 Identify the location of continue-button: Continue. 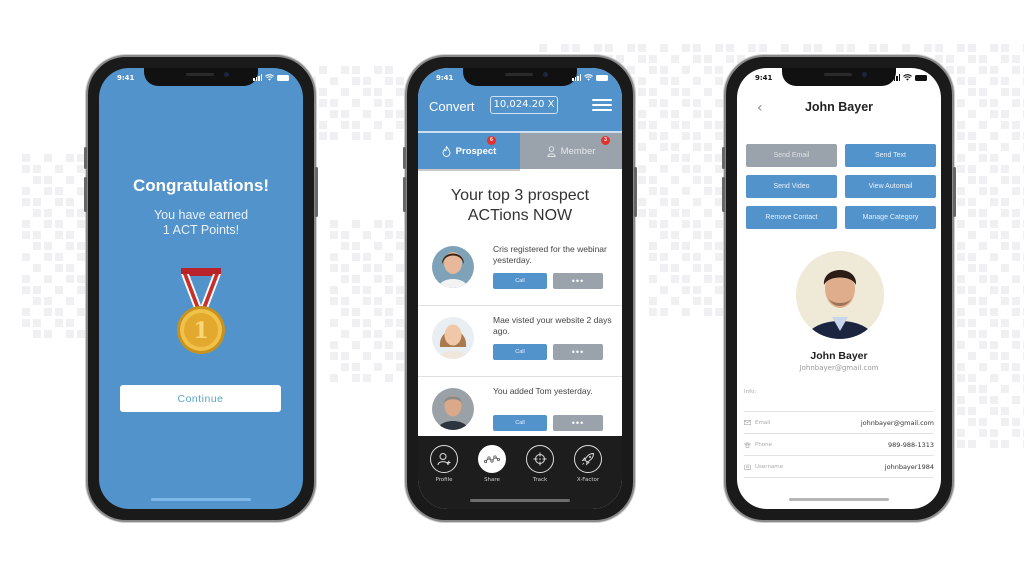
(200, 398).